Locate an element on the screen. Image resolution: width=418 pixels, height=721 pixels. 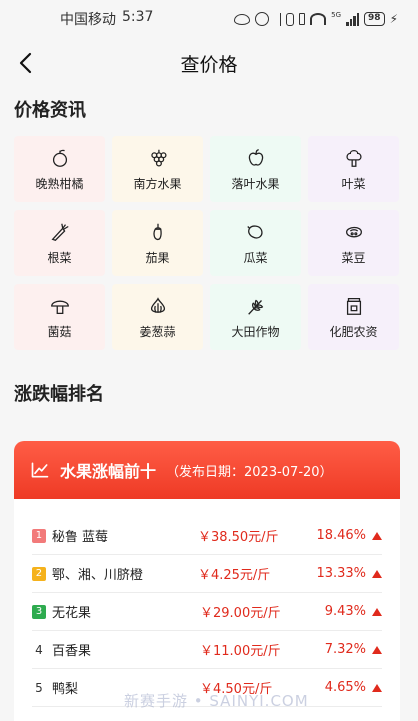
rank-badge: 1 is located at coordinates (39, 535).